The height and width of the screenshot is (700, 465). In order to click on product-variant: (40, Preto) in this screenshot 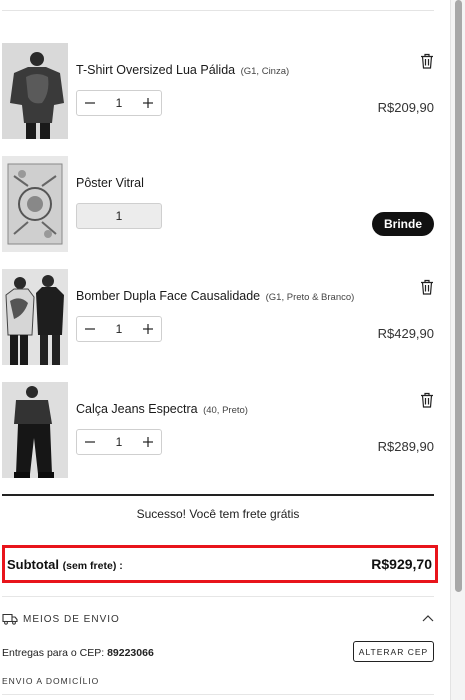, I will do `click(225, 410)`.